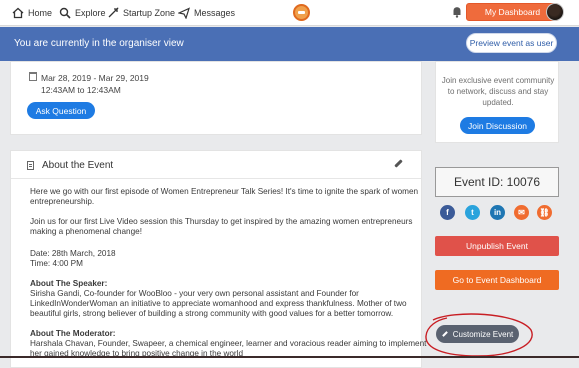 Image resolution: width=579 pixels, height=368 pixels. What do you see at coordinates (30, 165) in the screenshot?
I see `document-icon` at bounding box center [30, 165].